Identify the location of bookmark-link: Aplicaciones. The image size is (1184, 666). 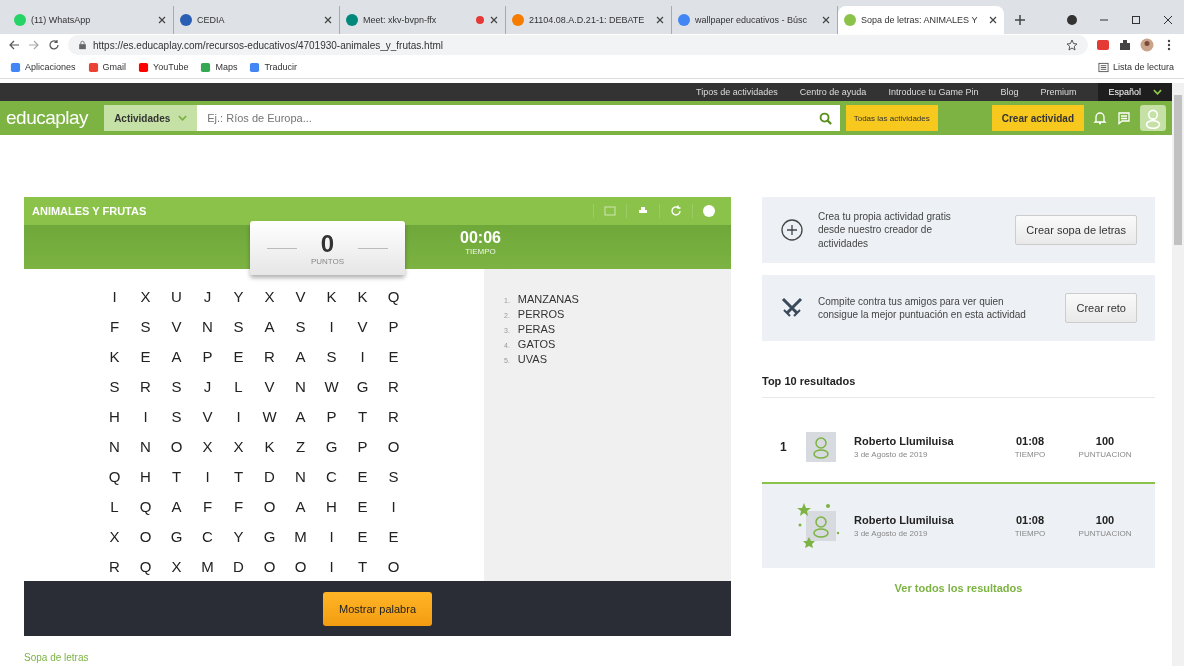
(43, 67).